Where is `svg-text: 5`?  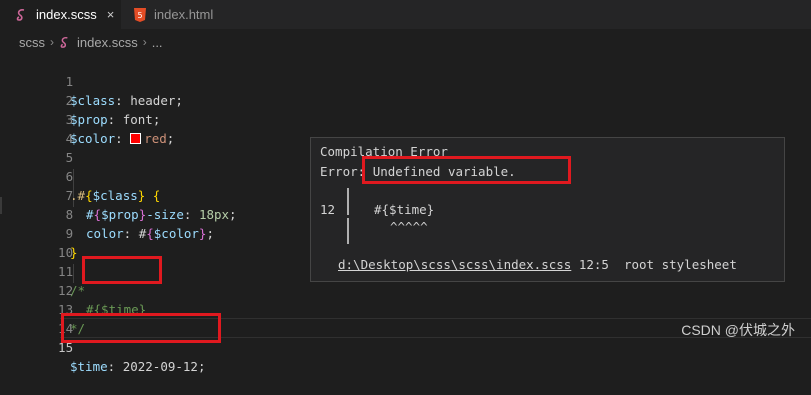
svg-text: 5 is located at coordinates (139, 15).